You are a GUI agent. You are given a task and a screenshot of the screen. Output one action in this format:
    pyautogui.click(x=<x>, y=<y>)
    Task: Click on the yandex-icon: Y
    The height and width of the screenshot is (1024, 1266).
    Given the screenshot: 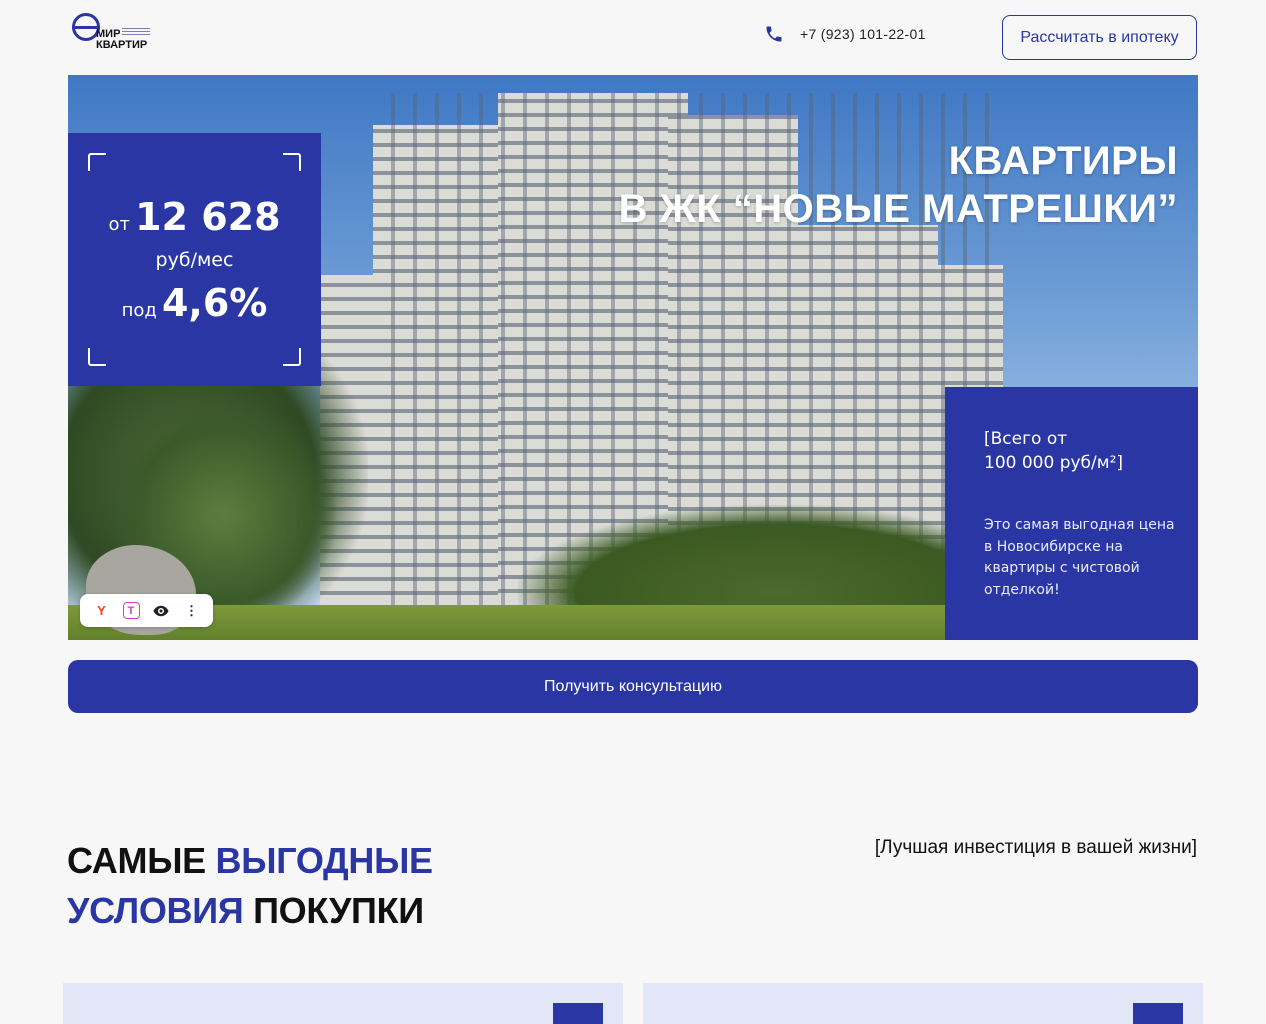 What is the action you would take?
    pyautogui.click(x=102, y=611)
    